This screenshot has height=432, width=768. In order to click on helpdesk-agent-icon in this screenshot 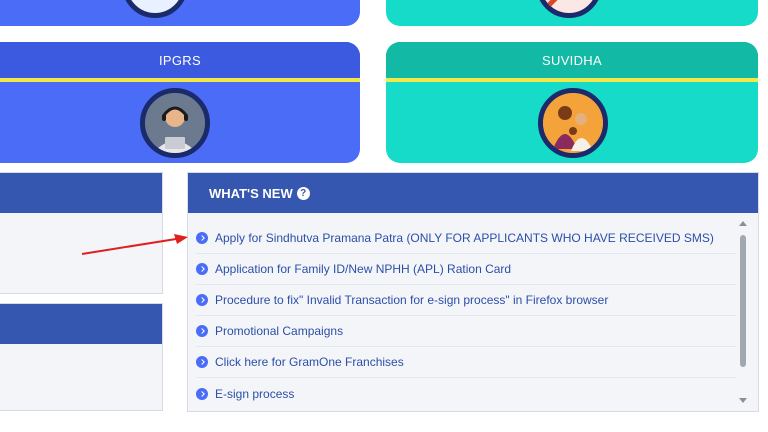, I will do `click(175, 123)`.